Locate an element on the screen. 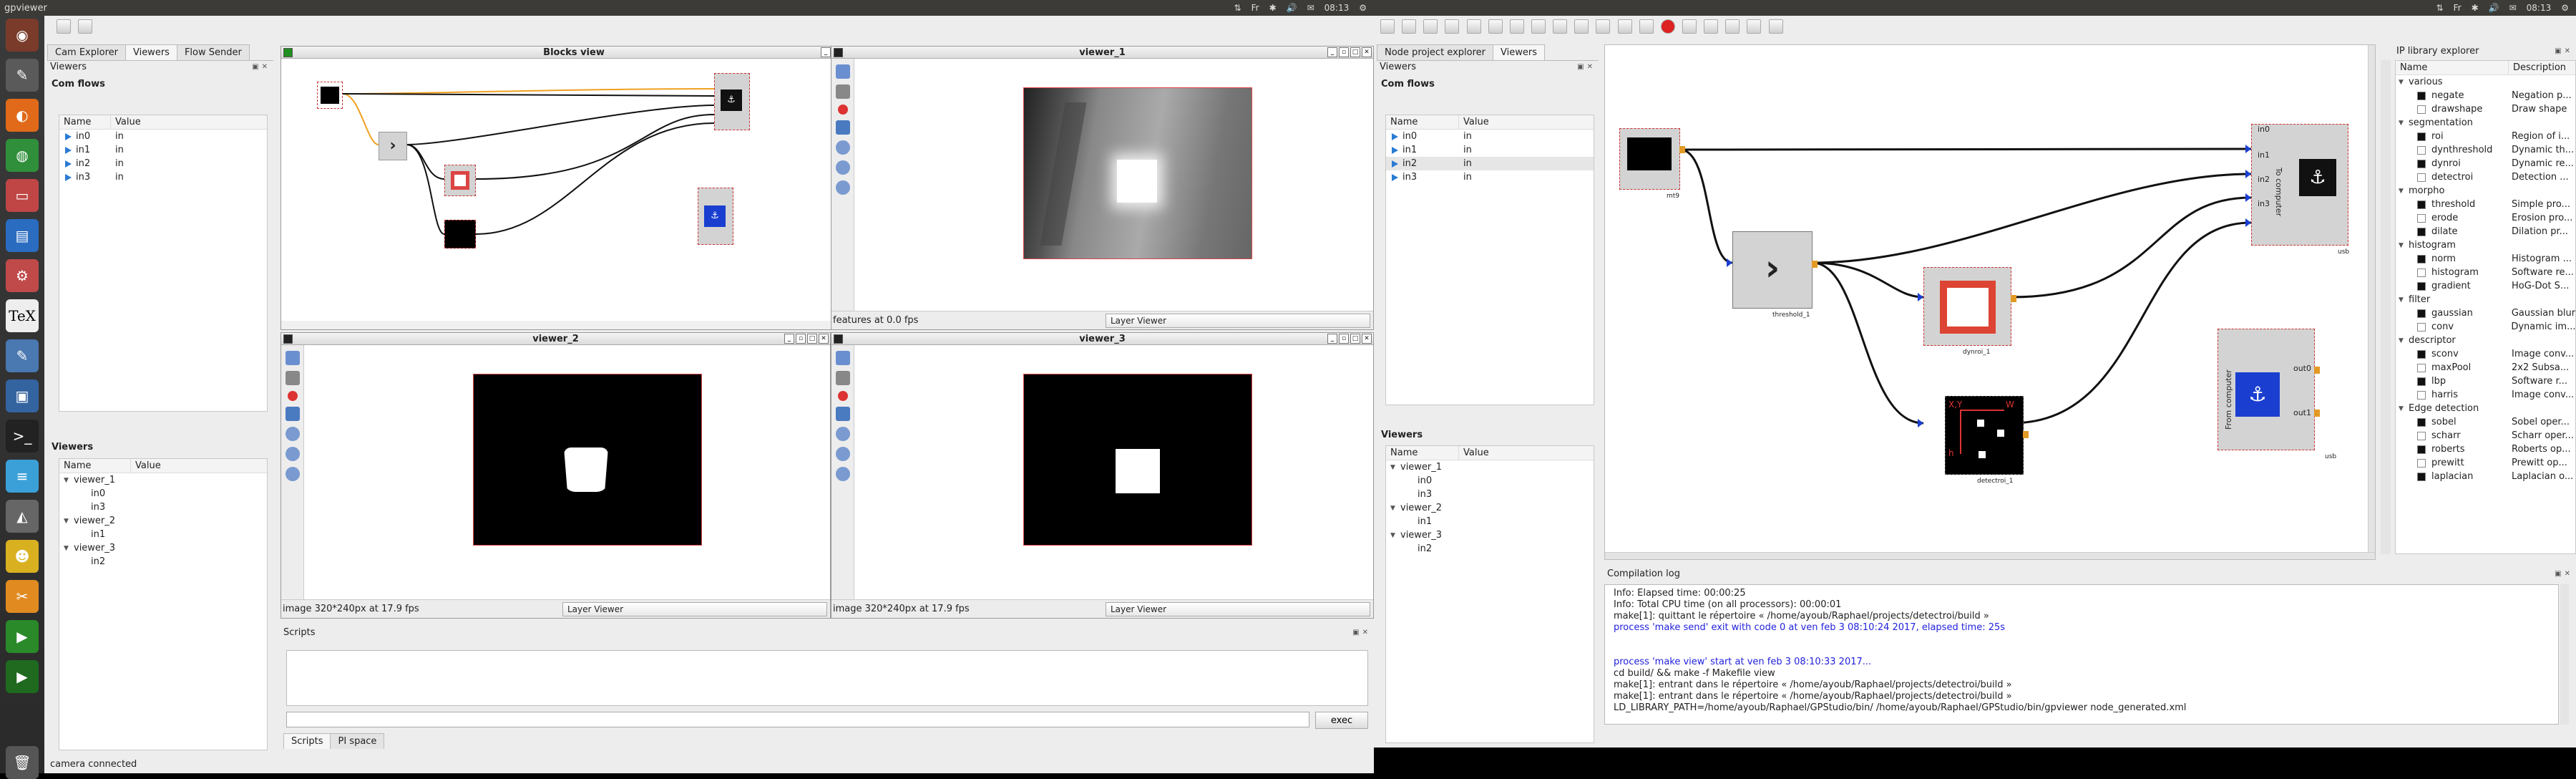  save-button is located at coordinates (293, 378).